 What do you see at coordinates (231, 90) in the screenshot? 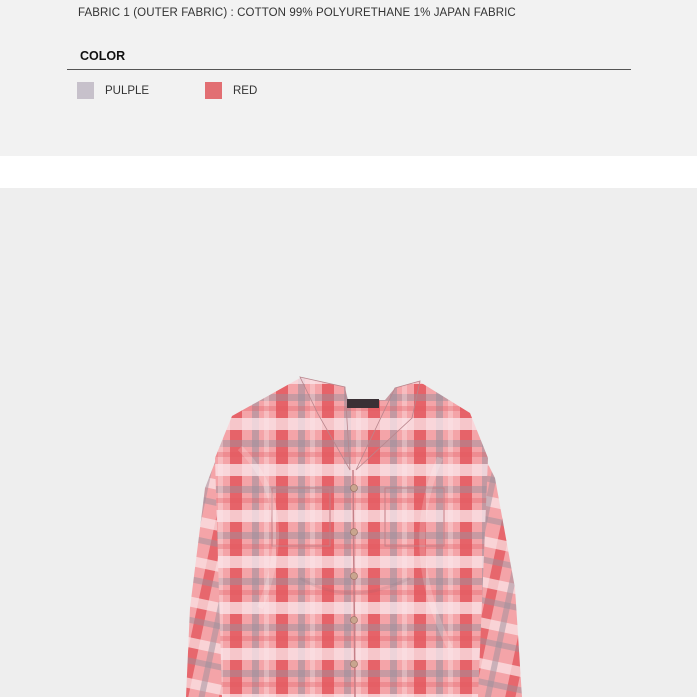
I see `color-option-red: RED` at bounding box center [231, 90].